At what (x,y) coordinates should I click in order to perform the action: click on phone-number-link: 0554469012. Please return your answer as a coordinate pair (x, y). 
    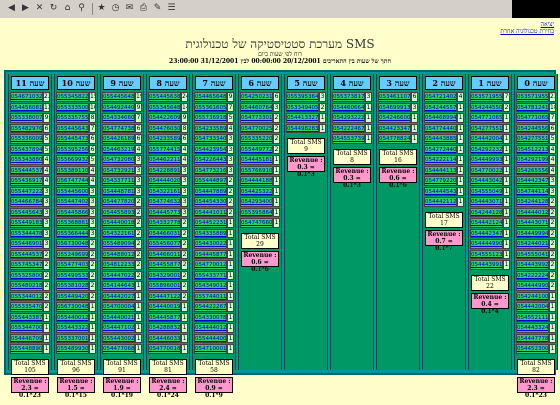
    Looking at the image, I should click on (26, 244).